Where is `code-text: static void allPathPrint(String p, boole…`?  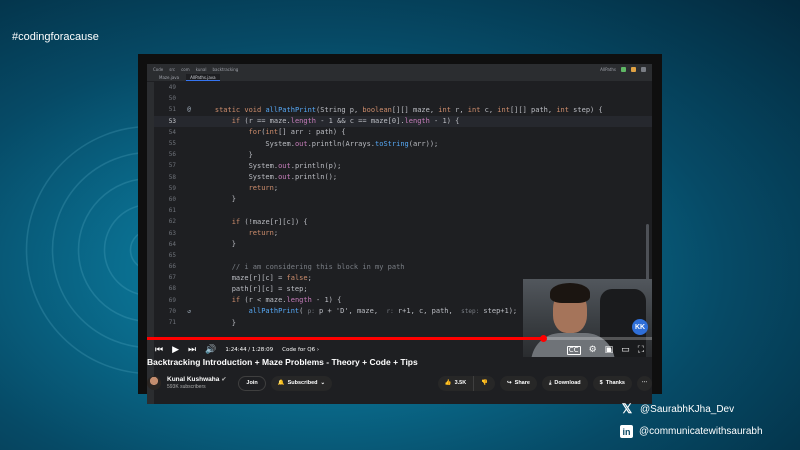
code-text: static void allPathPrint(String p, boole… is located at coordinates (408, 109).